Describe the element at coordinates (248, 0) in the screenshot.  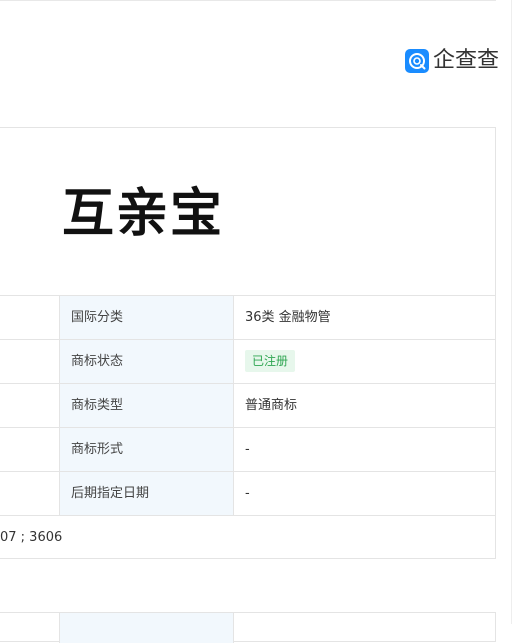
I see `top-divider` at that location.